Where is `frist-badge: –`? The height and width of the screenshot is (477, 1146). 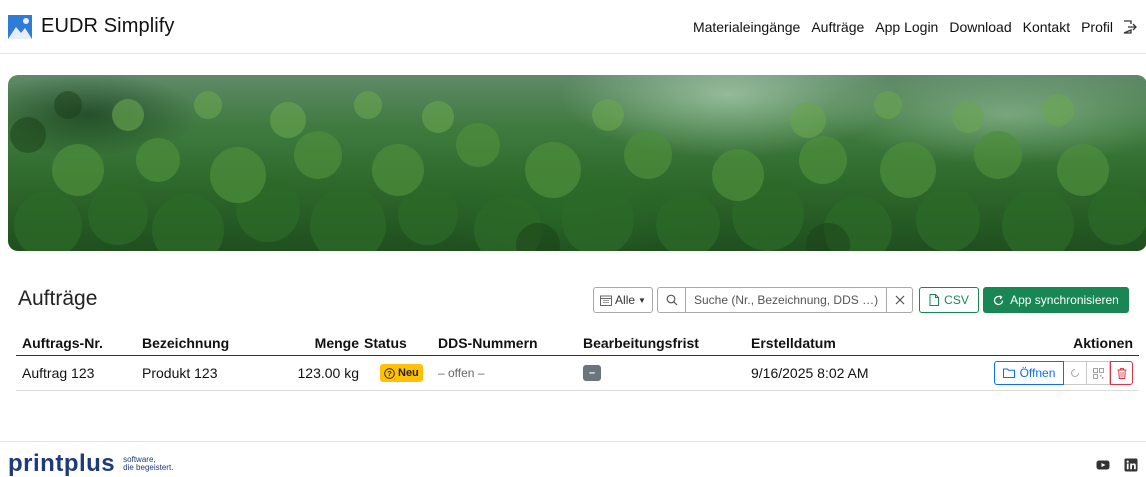
frist-badge: – is located at coordinates (592, 373).